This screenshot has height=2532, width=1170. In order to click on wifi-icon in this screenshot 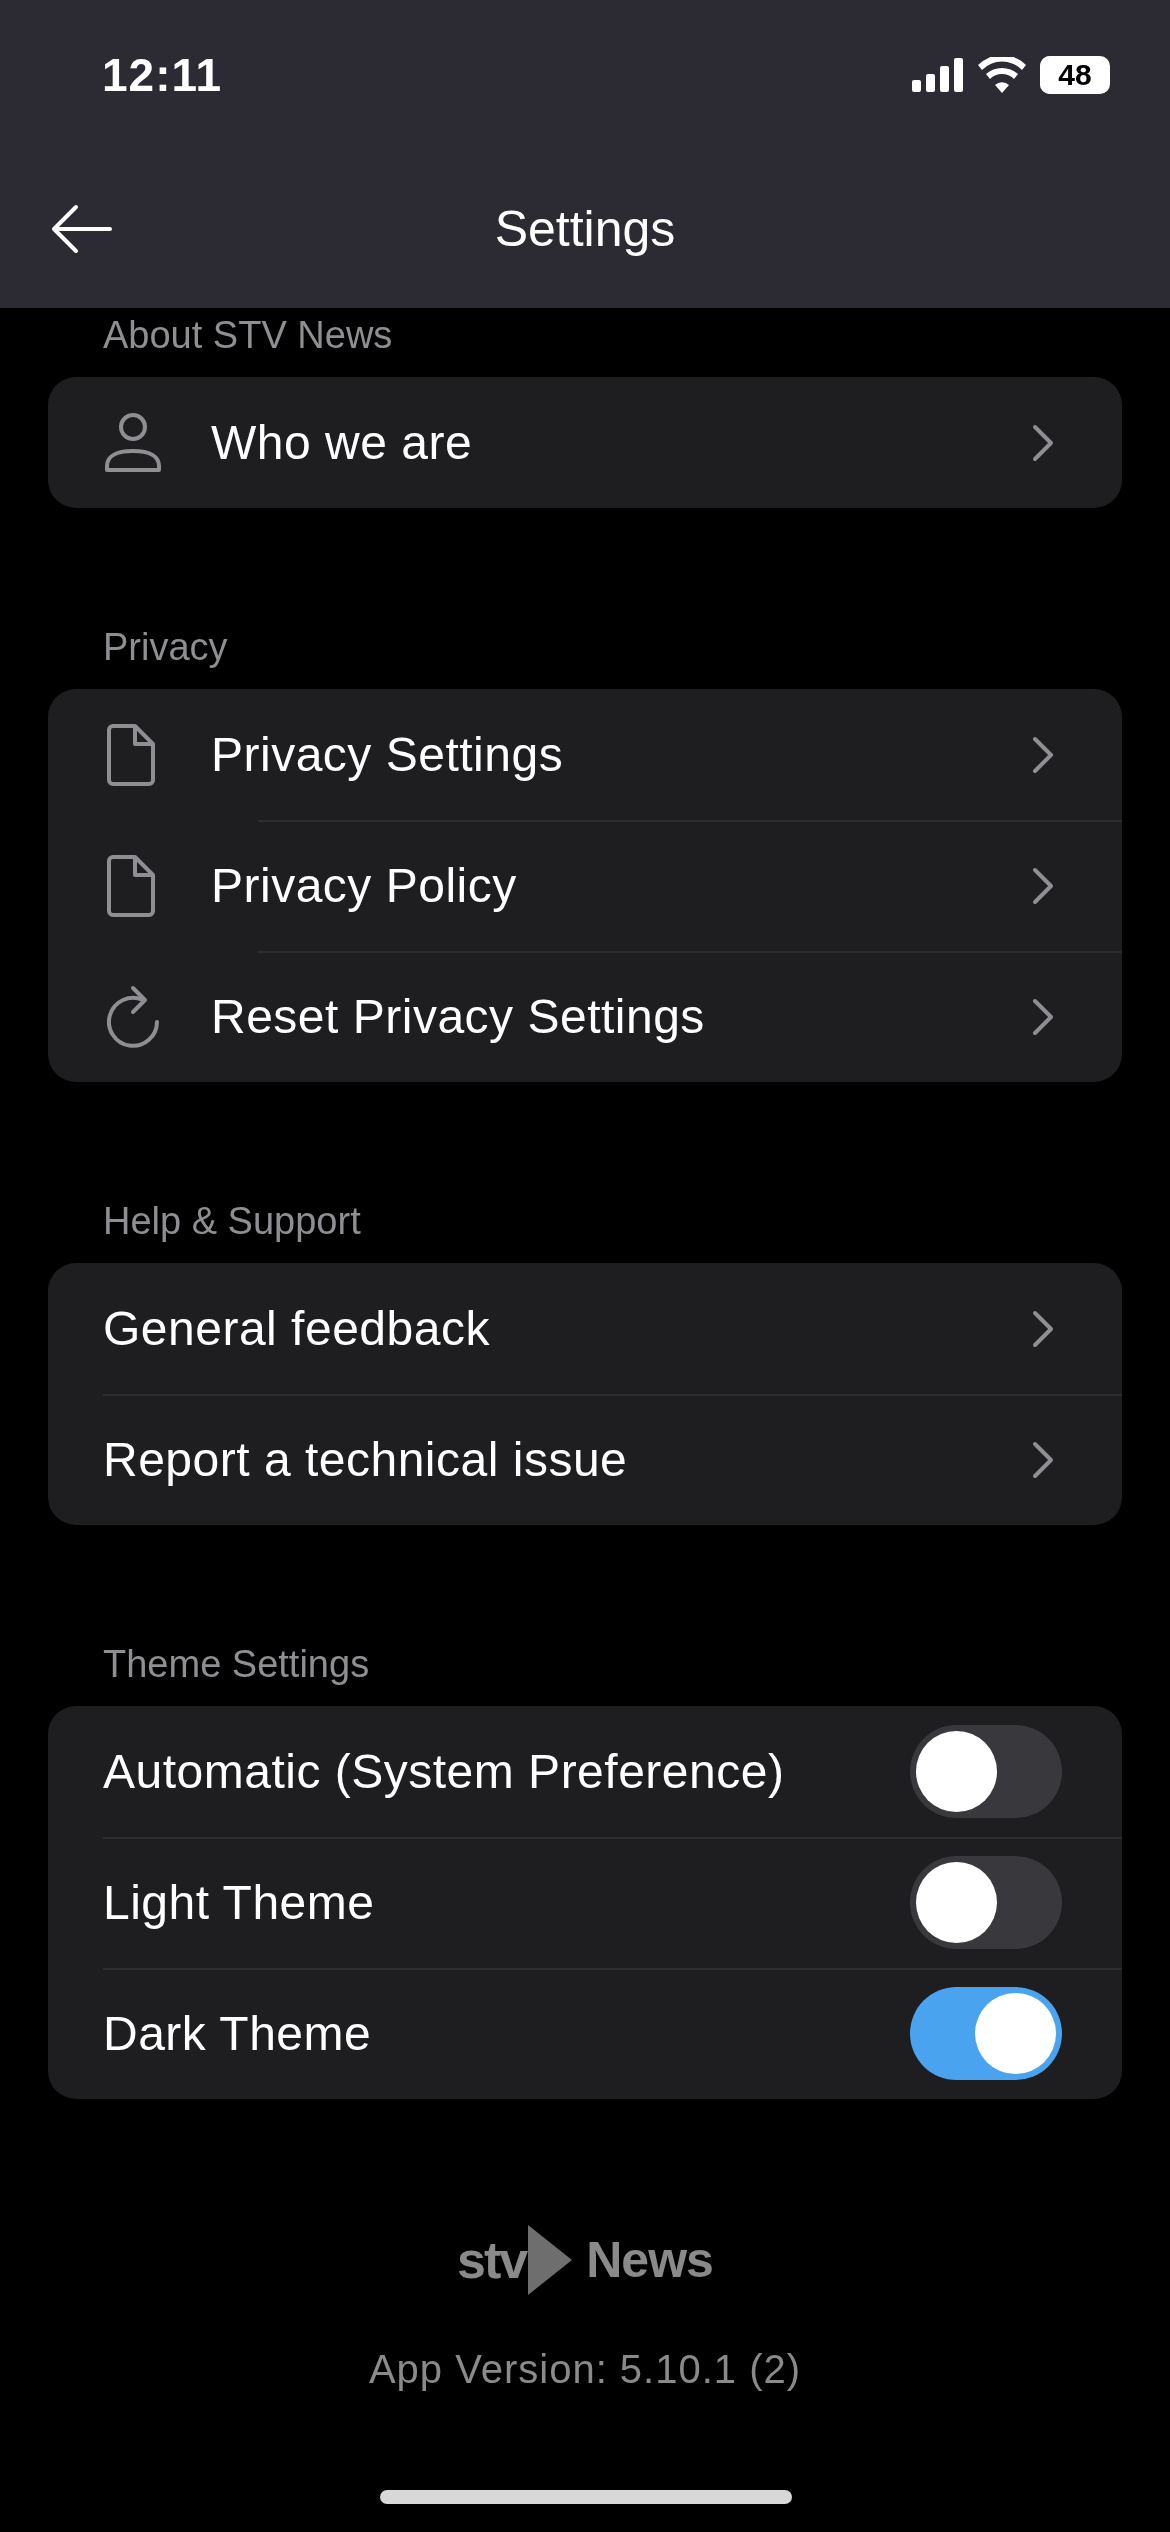, I will do `click(1002, 75)`.